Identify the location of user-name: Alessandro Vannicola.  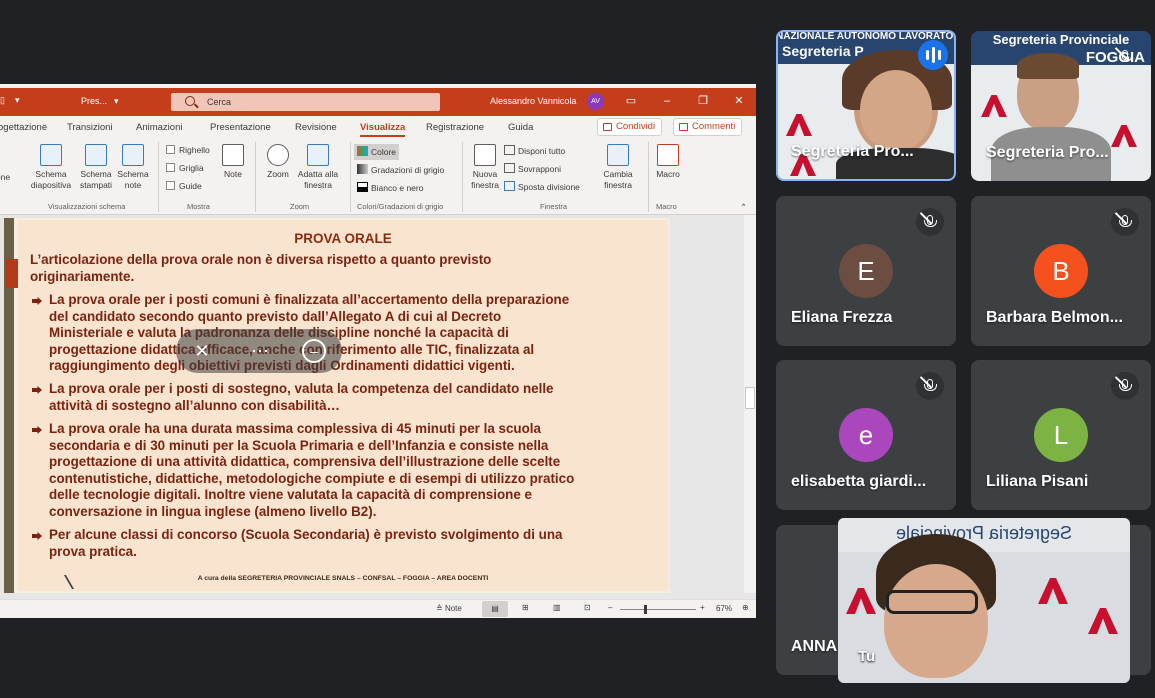
(533, 101).